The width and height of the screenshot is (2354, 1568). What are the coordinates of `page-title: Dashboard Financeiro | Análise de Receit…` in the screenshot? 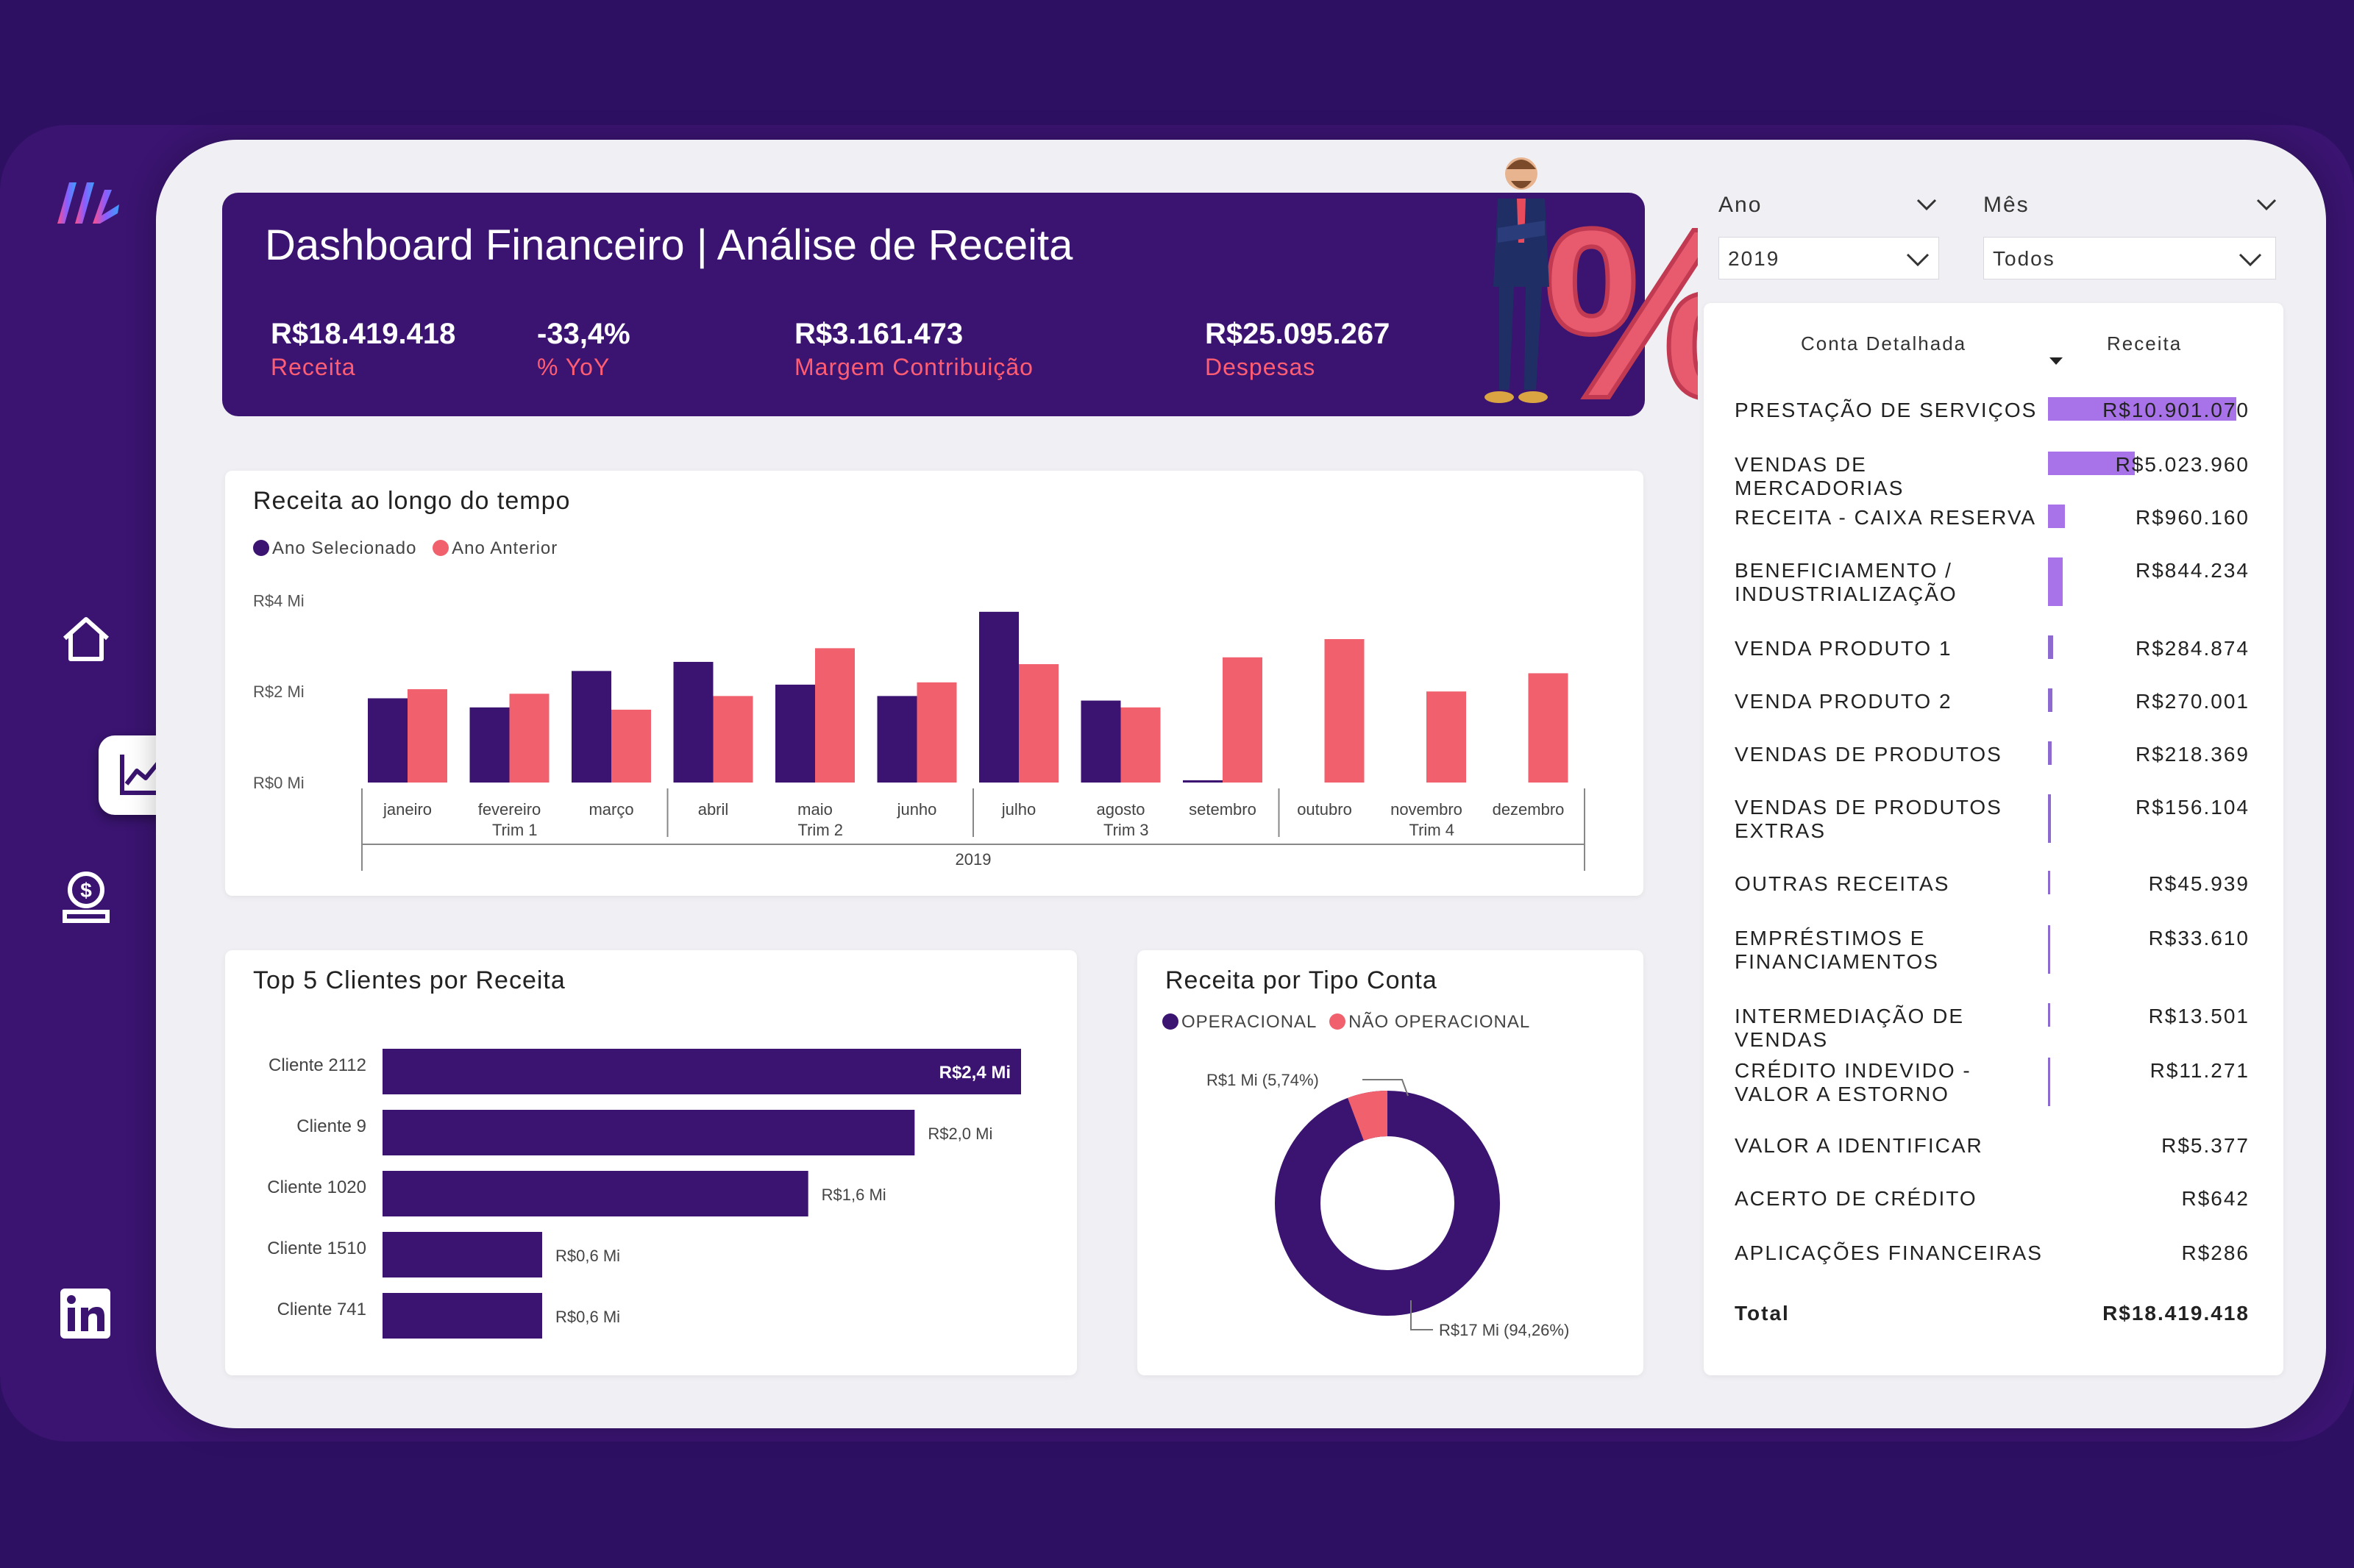 It's located at (669, 245).